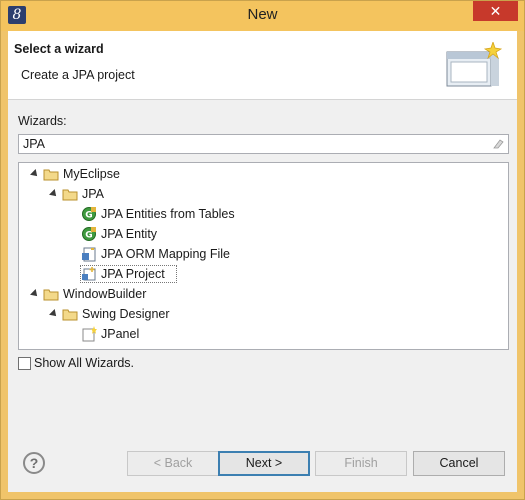  I want to click on tree-item-label: WindowBuilder, so click(105, 294).